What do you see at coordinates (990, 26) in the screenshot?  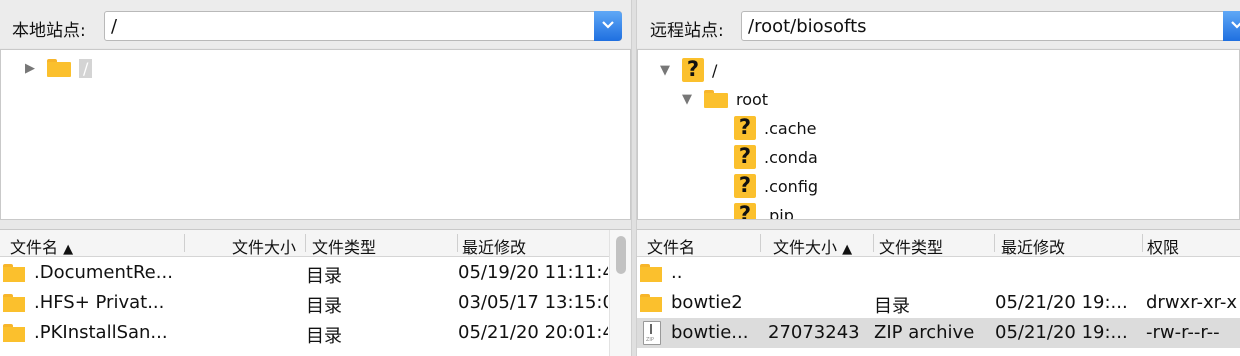 I see `remote-path-combobox: /root/biosofts` at bounding box center [990, 26].